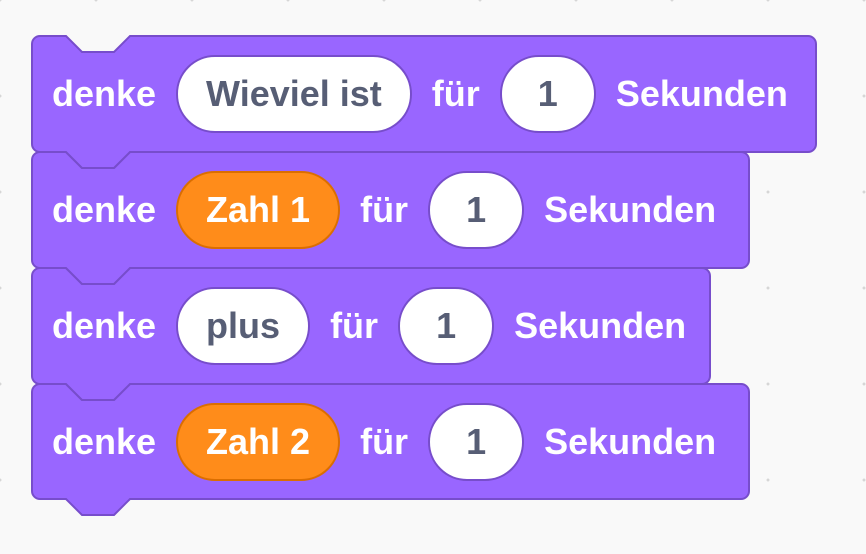  What do you see at coordinates (258, 210) in the screenshot?
I see `variable-reporter-zahl-1: Zahl 1` at bounding box center [258, 210].